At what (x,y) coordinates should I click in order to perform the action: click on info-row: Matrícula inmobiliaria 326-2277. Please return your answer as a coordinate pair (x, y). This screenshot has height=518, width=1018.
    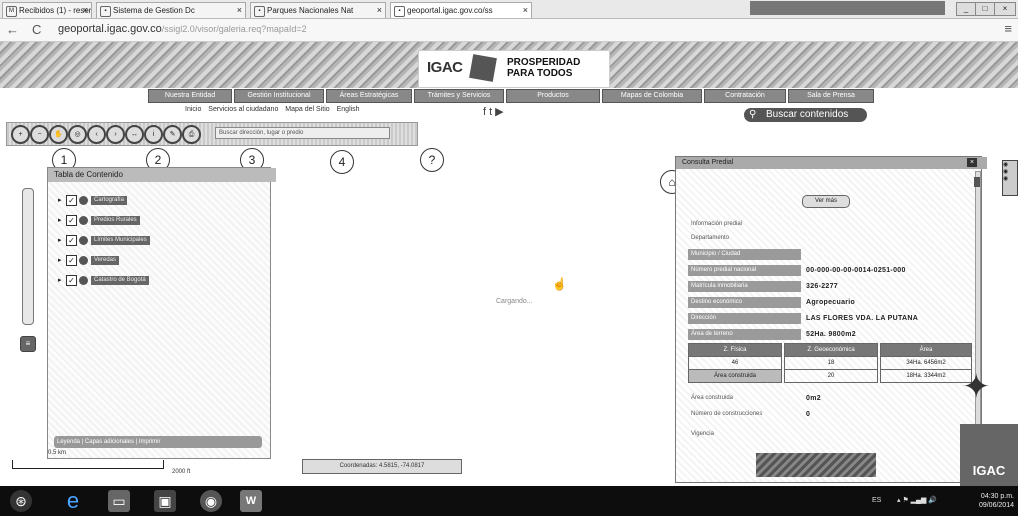
    Looking at the image, I should click on (830, 286).